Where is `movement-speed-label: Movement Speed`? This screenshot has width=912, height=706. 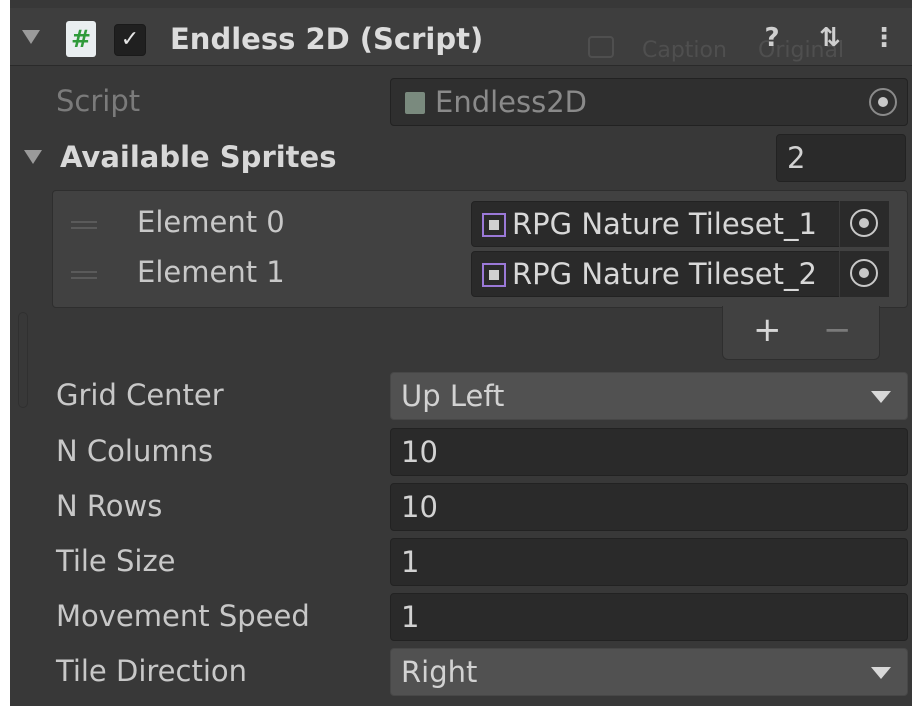 movement-speed-label: Movement Speed is located at coordinates (183, 616).